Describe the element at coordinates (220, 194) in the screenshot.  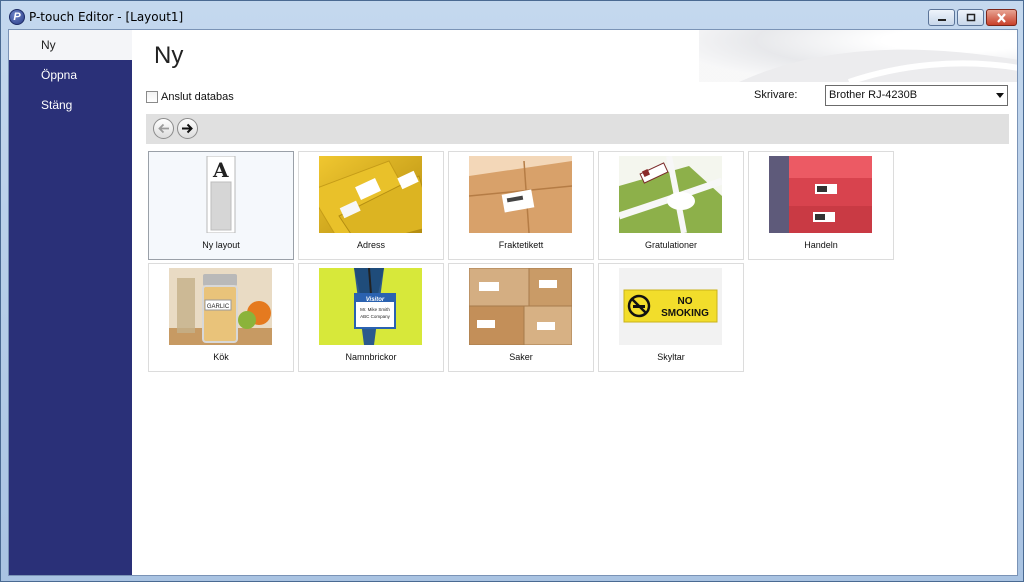
I see `new-layout-thumbnail: A` at that location.